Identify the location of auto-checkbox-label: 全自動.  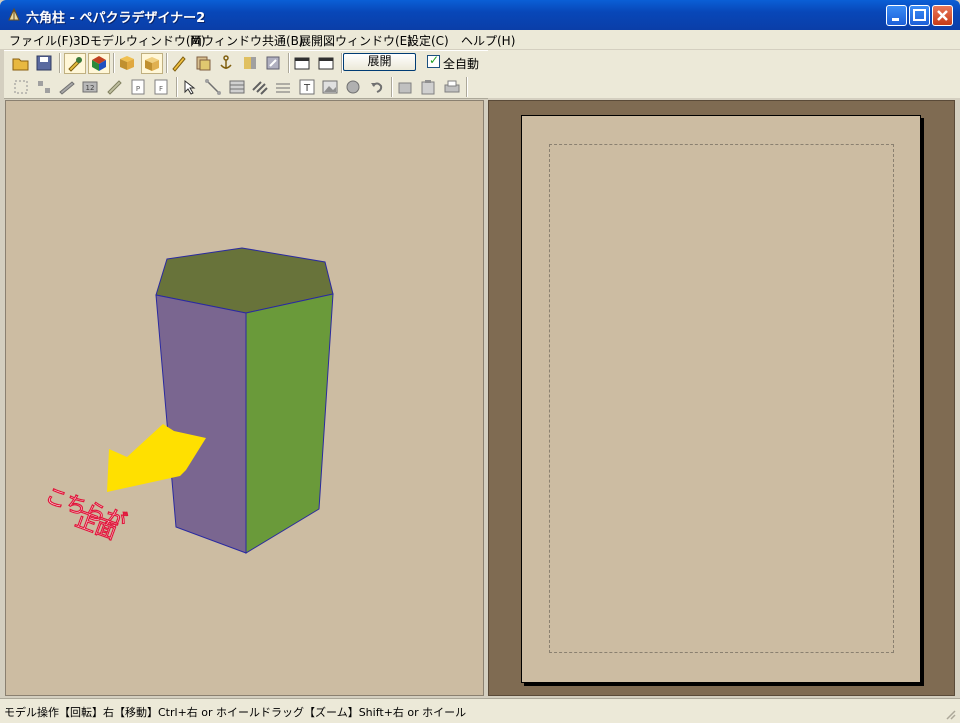
(461, 64).